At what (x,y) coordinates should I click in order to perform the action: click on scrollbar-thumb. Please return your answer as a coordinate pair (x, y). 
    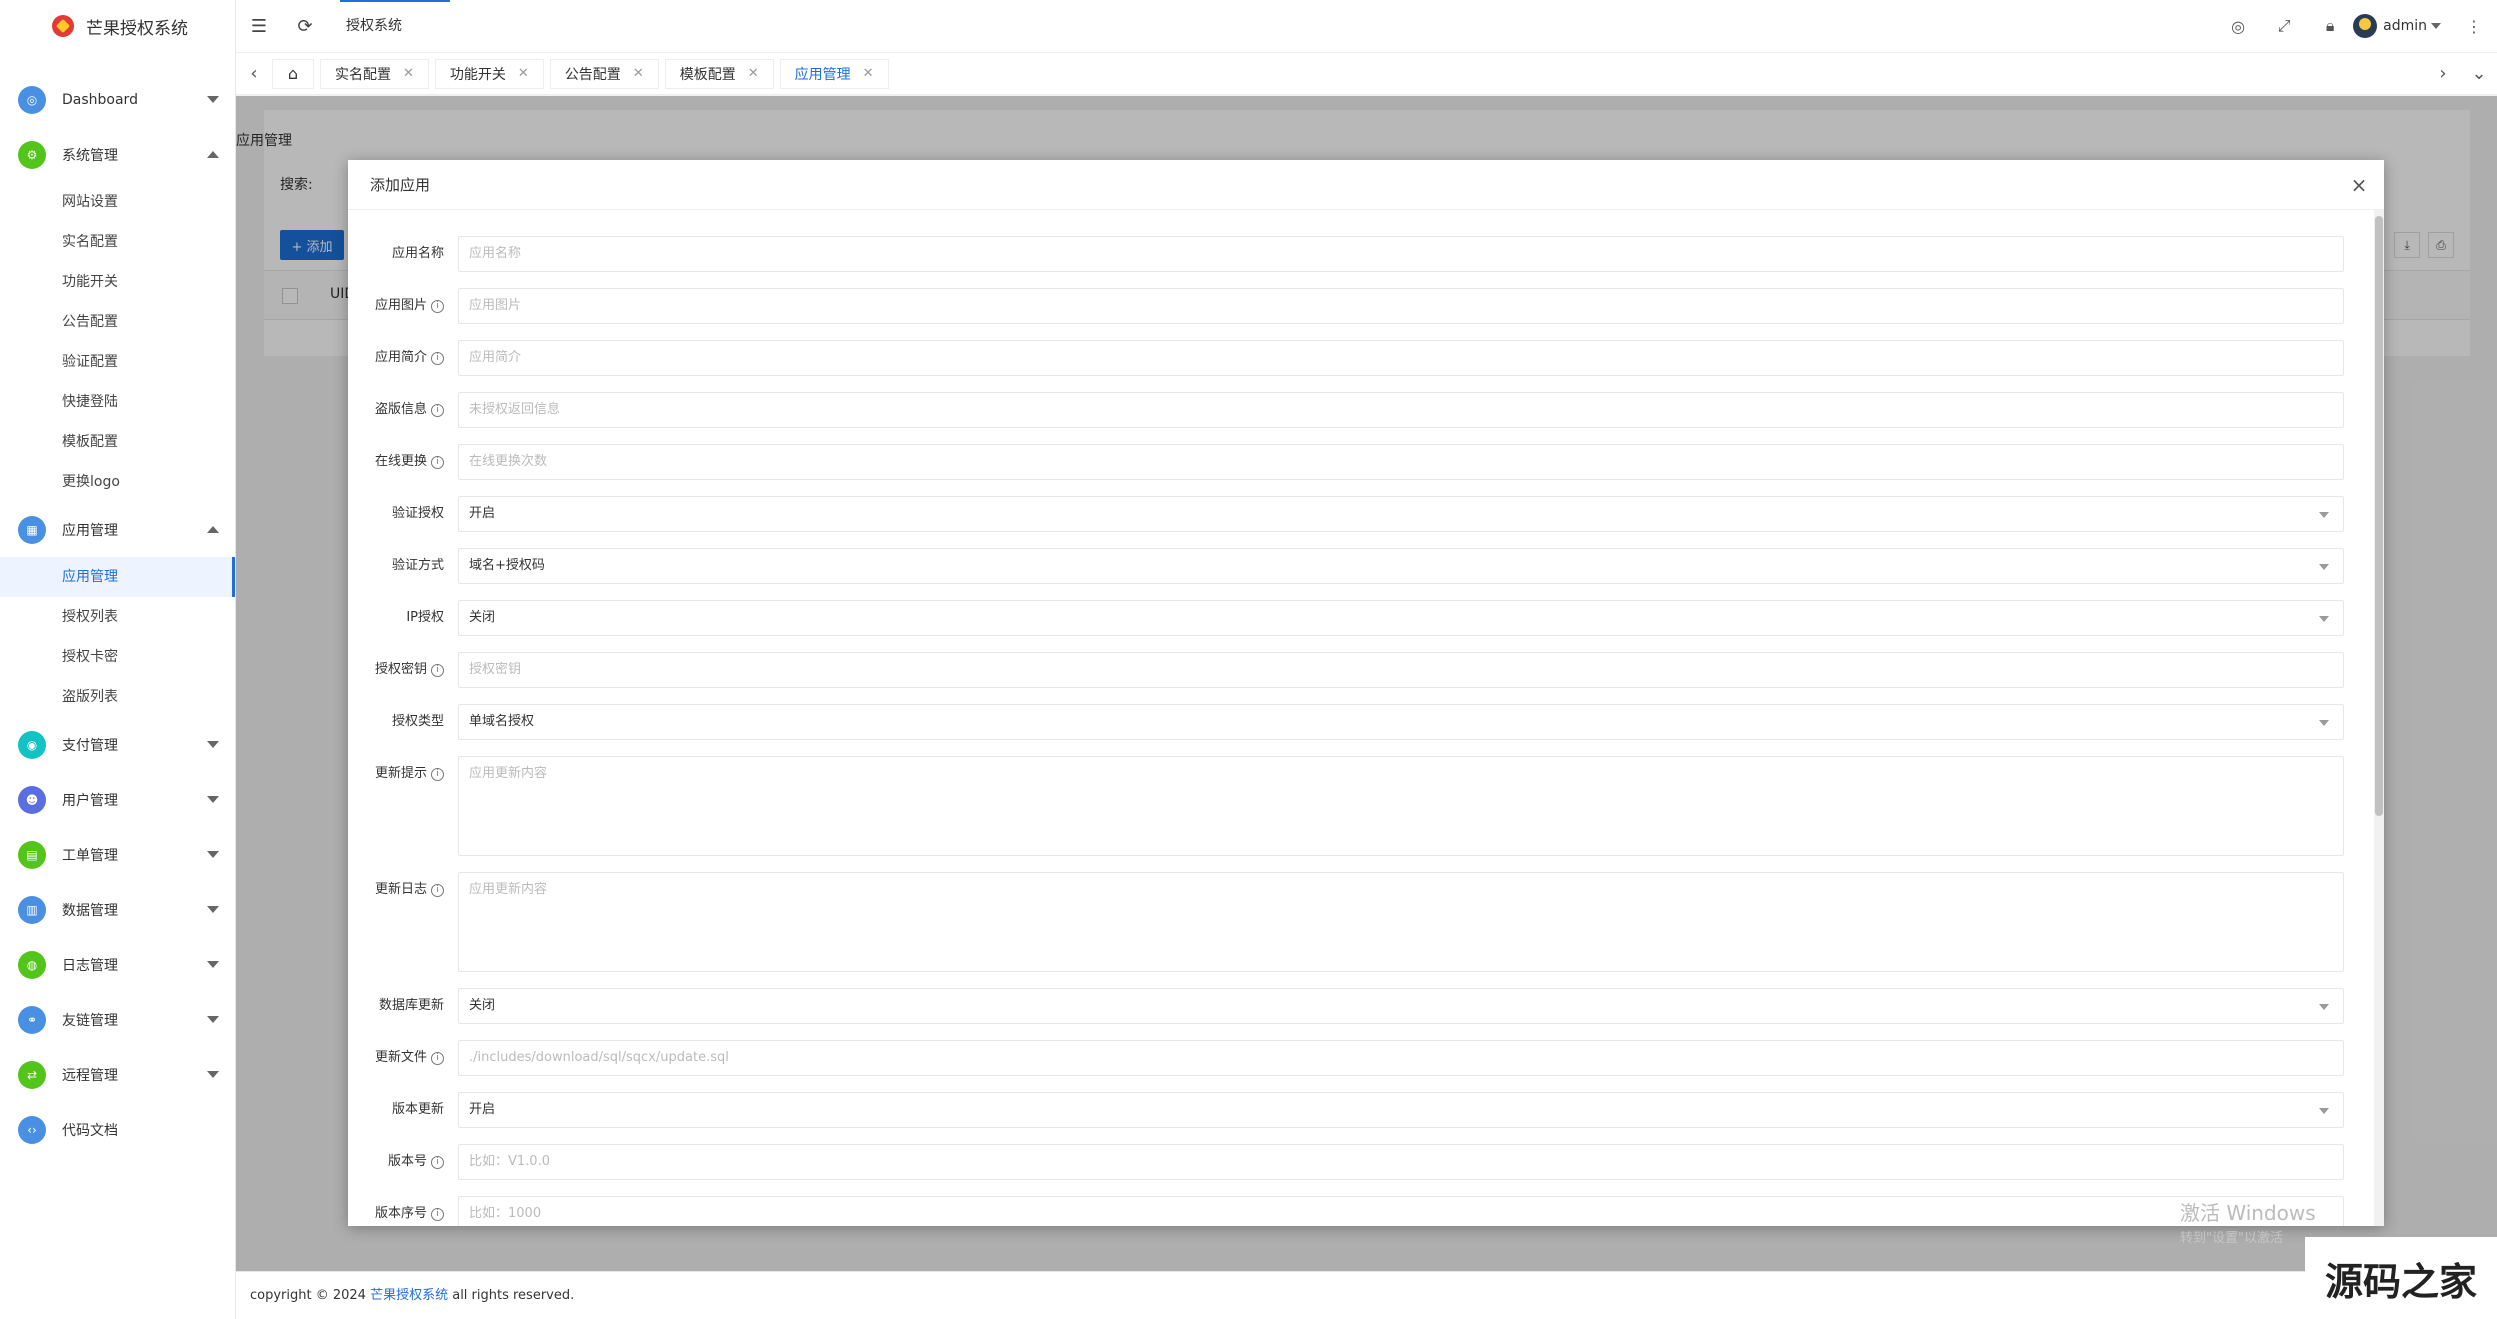
    Looking at the image, I should click on (2379, 516).